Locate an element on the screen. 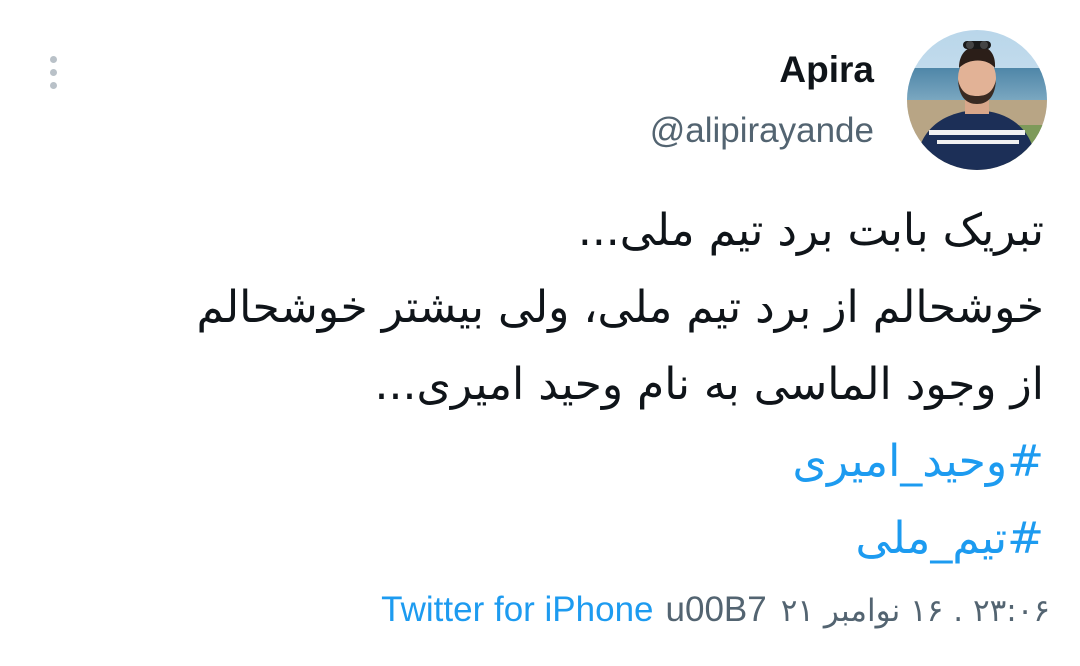  avatar-photo is located at coordinates (977, 100).